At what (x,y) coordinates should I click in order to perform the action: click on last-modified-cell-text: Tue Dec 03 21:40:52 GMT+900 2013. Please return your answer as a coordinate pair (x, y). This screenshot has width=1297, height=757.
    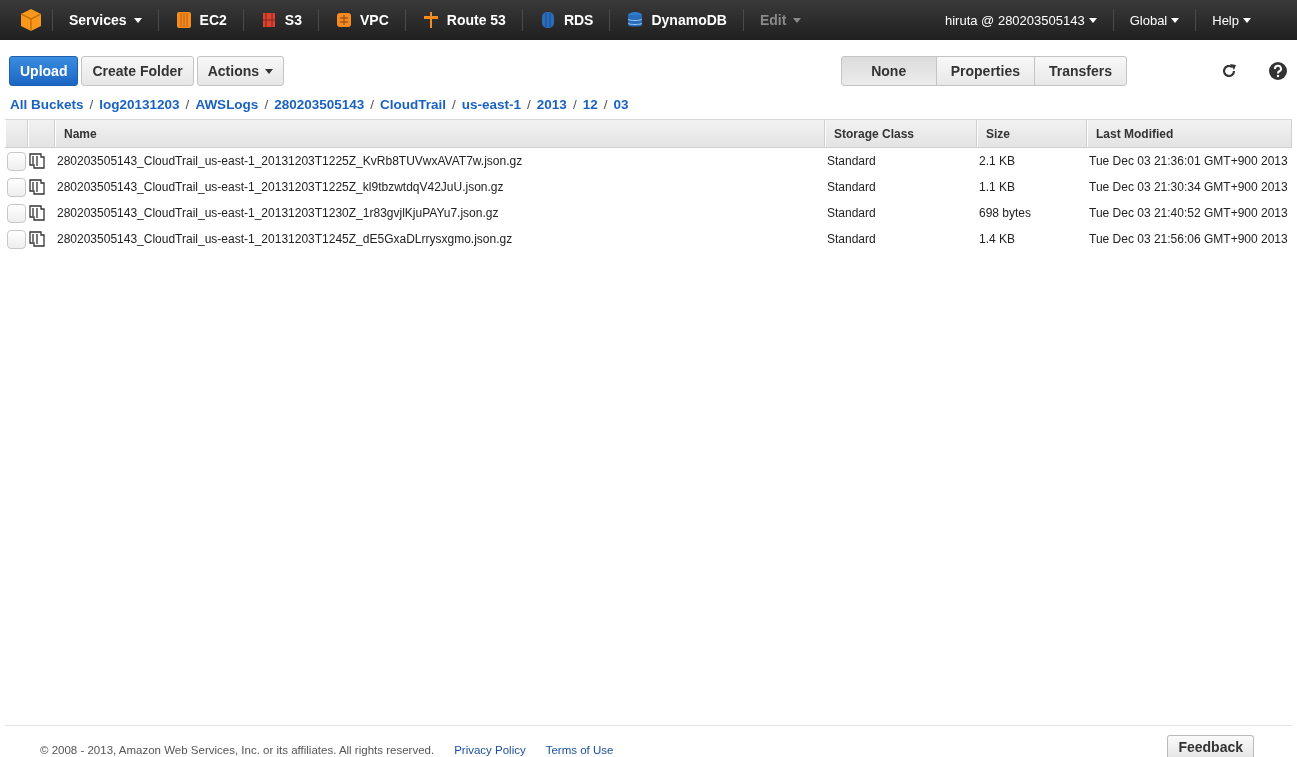
    Looking at the image, I should click on (1188, 213).